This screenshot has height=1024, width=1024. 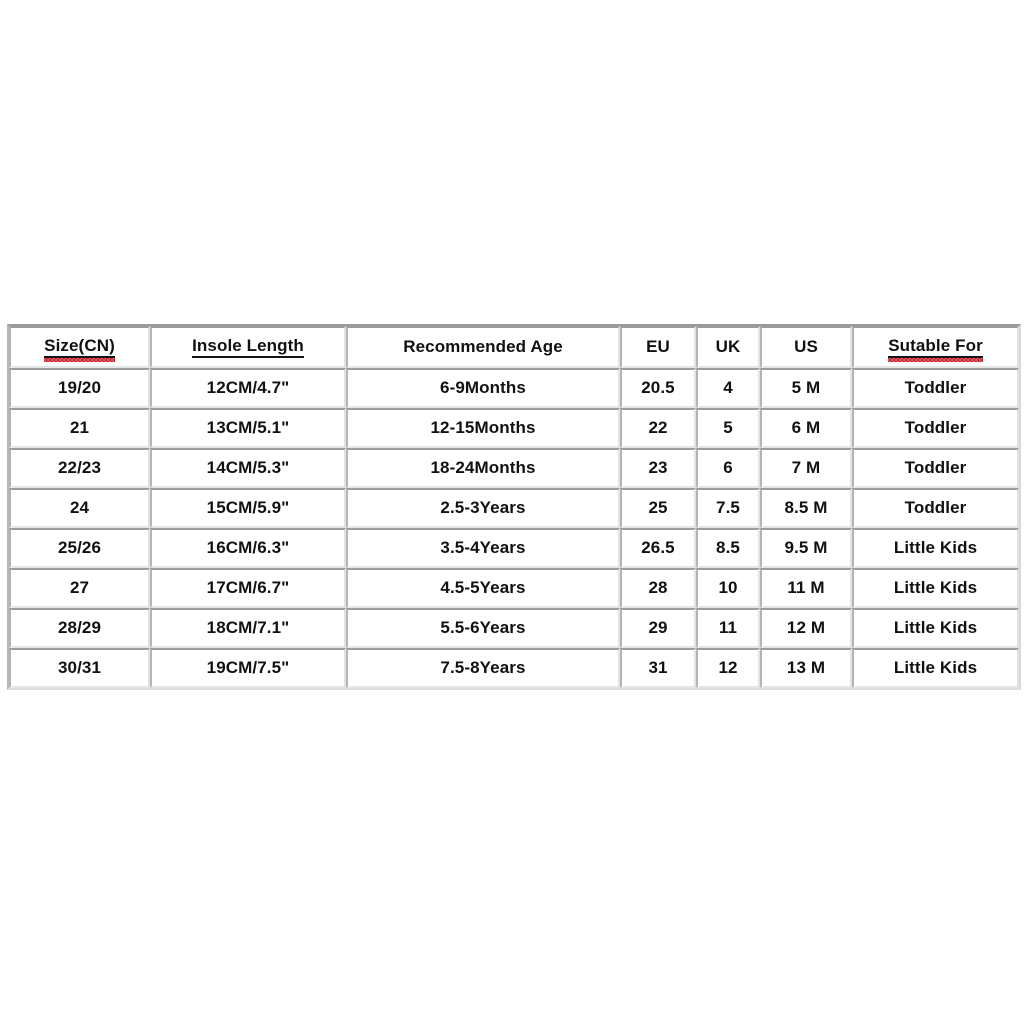 What do you see at coordinates (79, 428) in the screenshot?
I see `cell-size-cn: 21` at bounding box center [79, 428].